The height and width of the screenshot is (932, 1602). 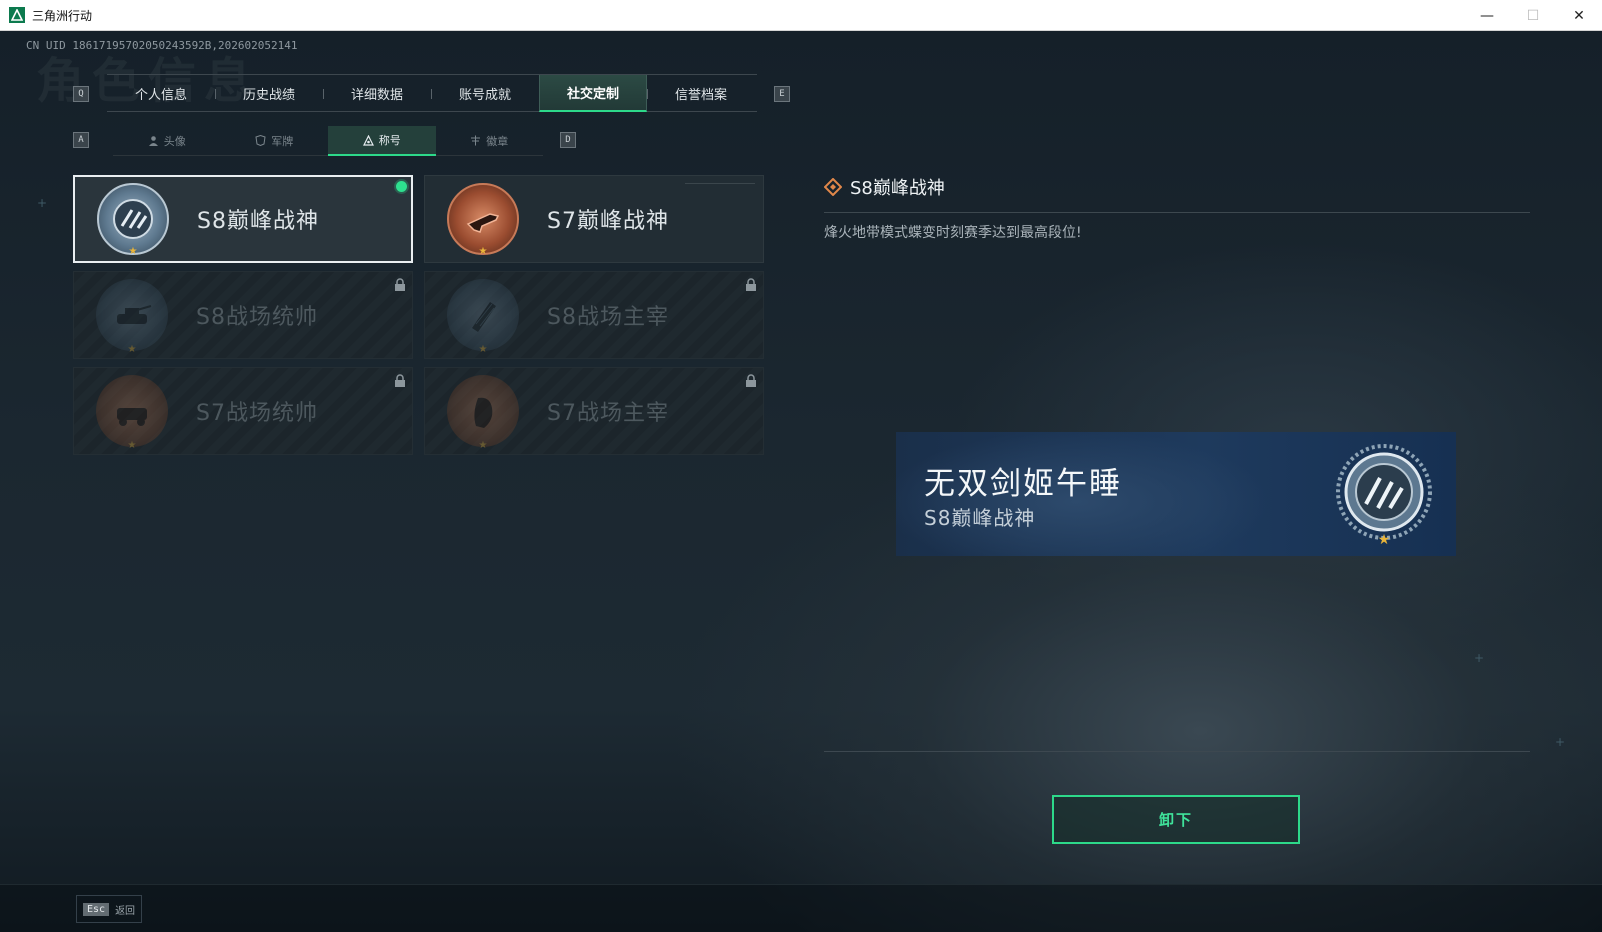 What do you see at coordinates (62, 15) in the screenshot?
I see `window-title: 三角洲行动` at bounding box center [62, 15].